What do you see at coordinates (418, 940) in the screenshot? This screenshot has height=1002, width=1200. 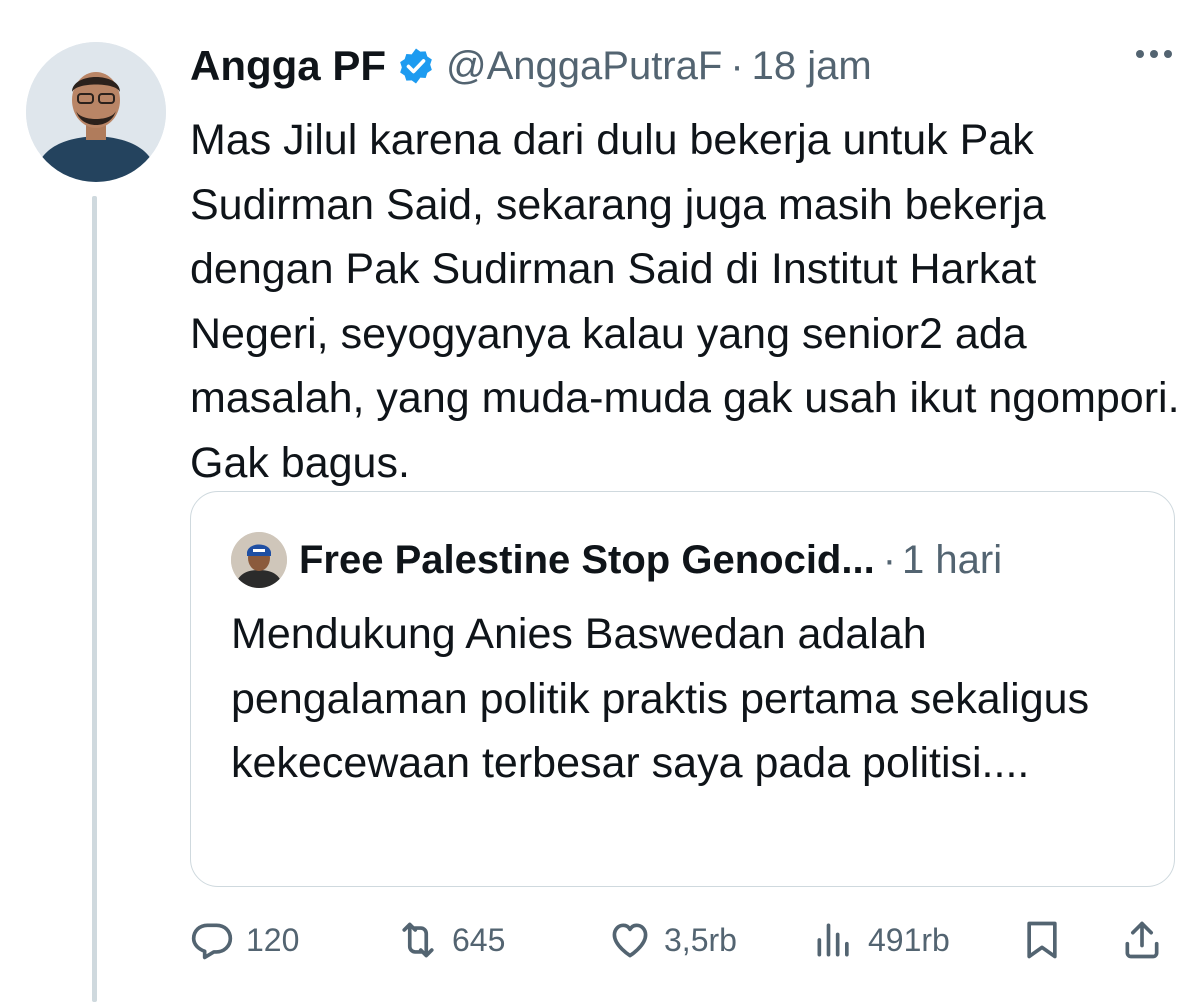 I see `repost-icon` at bounding box center [418, 940].